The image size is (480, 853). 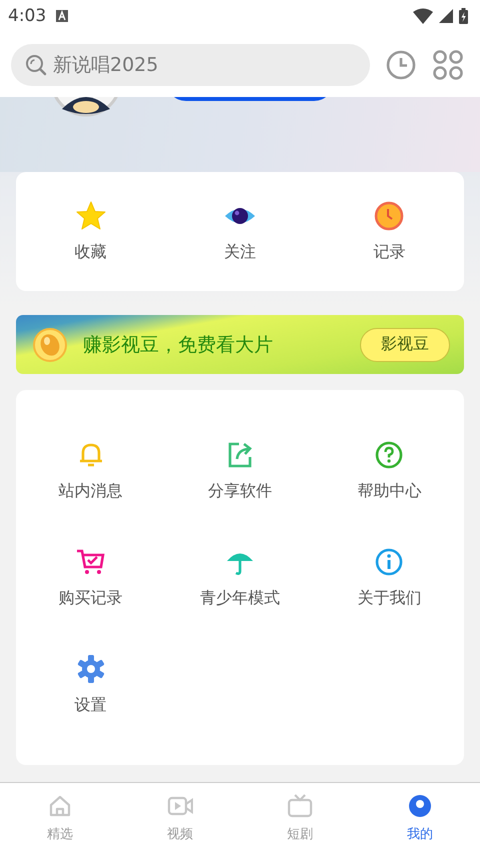 I want to click on banner-text: 赚影视豆，免费看大片, so click(x=178, y=345).